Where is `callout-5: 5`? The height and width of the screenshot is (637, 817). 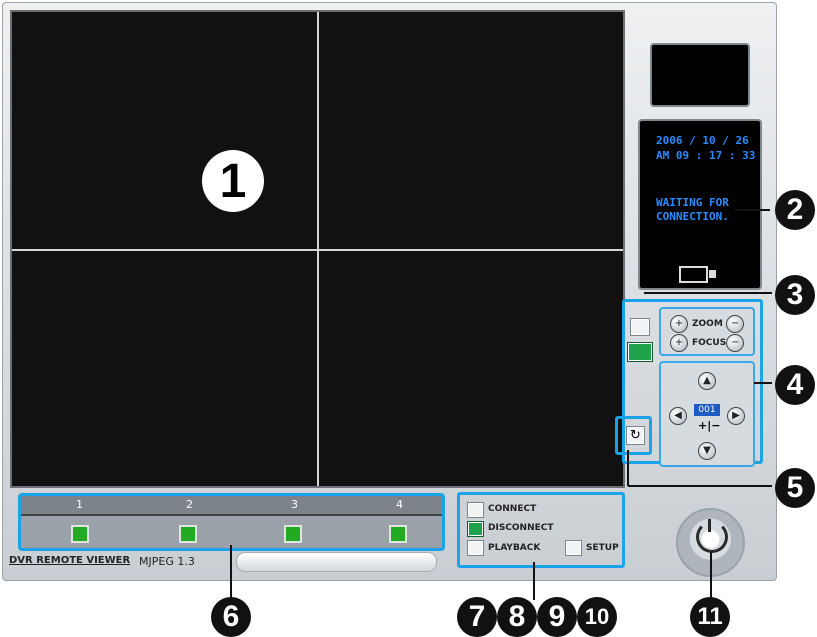 callout-5: 5 is located at coordinates (795, 488).